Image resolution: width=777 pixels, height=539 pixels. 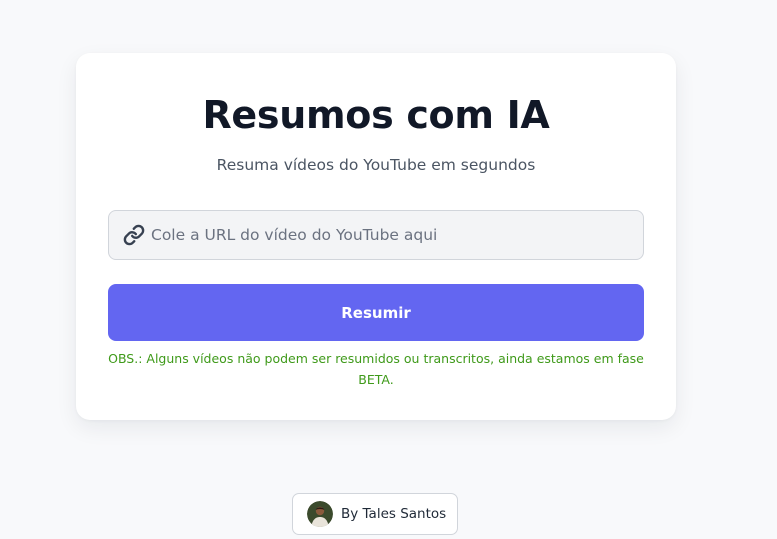 What do you see at coordinates (376, 165) in the screenshot?
I see `page-subtitle: Resuma vídeos do YouTube em segundos` at bounding box center [376, 165].